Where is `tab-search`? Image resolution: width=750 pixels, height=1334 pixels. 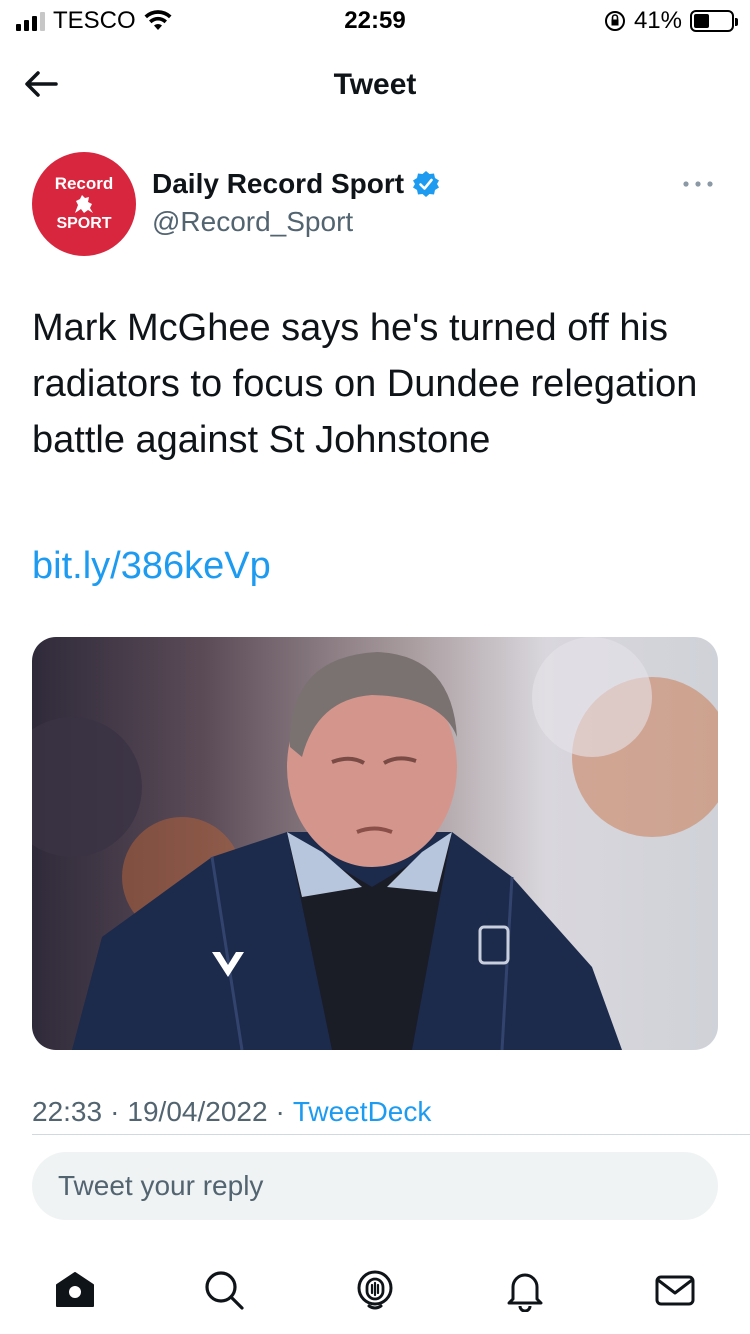
tab-search is located at coordinates (224, 1290).